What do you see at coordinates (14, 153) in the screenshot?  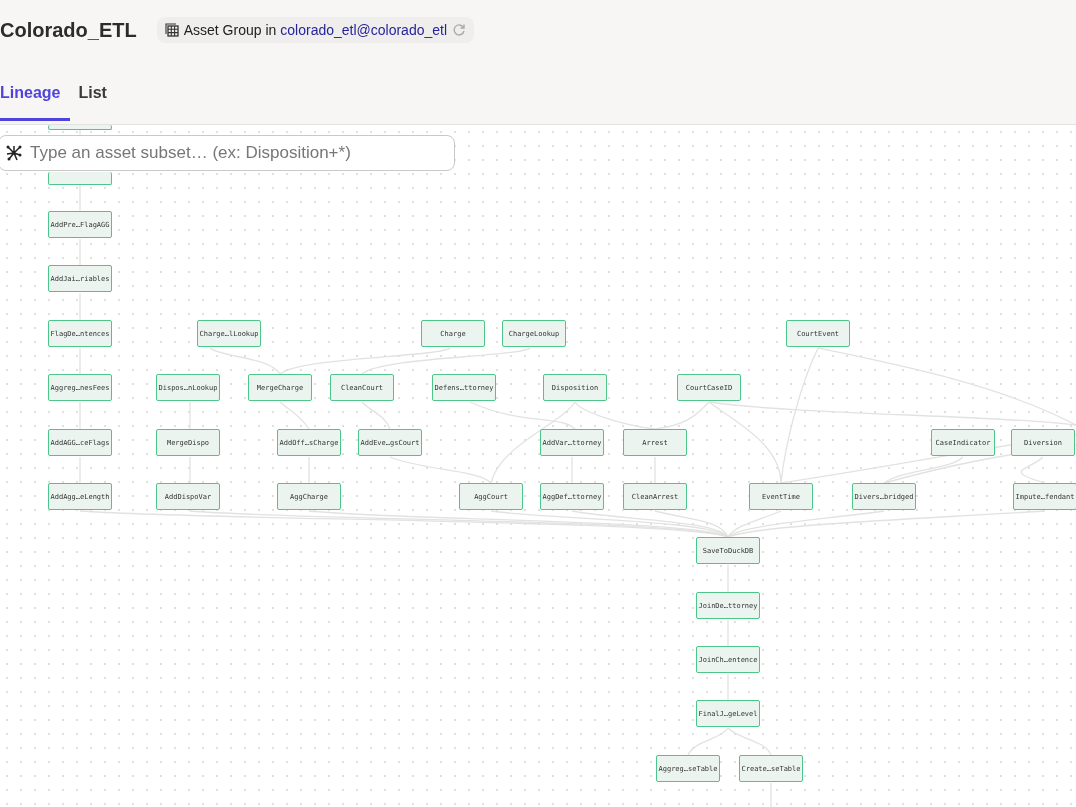 I see `asset-selection-icon` at bounding box center [14, 153].